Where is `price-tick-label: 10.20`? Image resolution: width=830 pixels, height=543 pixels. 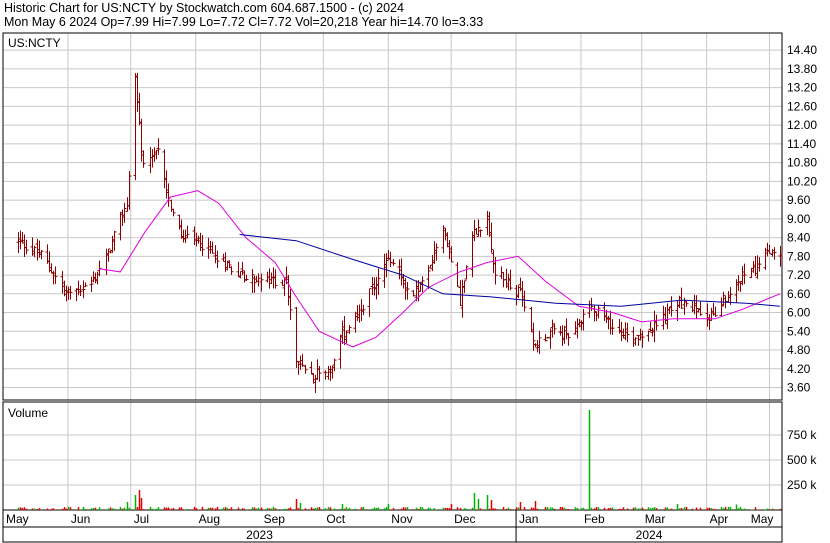 price-tick-label: 10.20 is located at coordinates (802, 181).